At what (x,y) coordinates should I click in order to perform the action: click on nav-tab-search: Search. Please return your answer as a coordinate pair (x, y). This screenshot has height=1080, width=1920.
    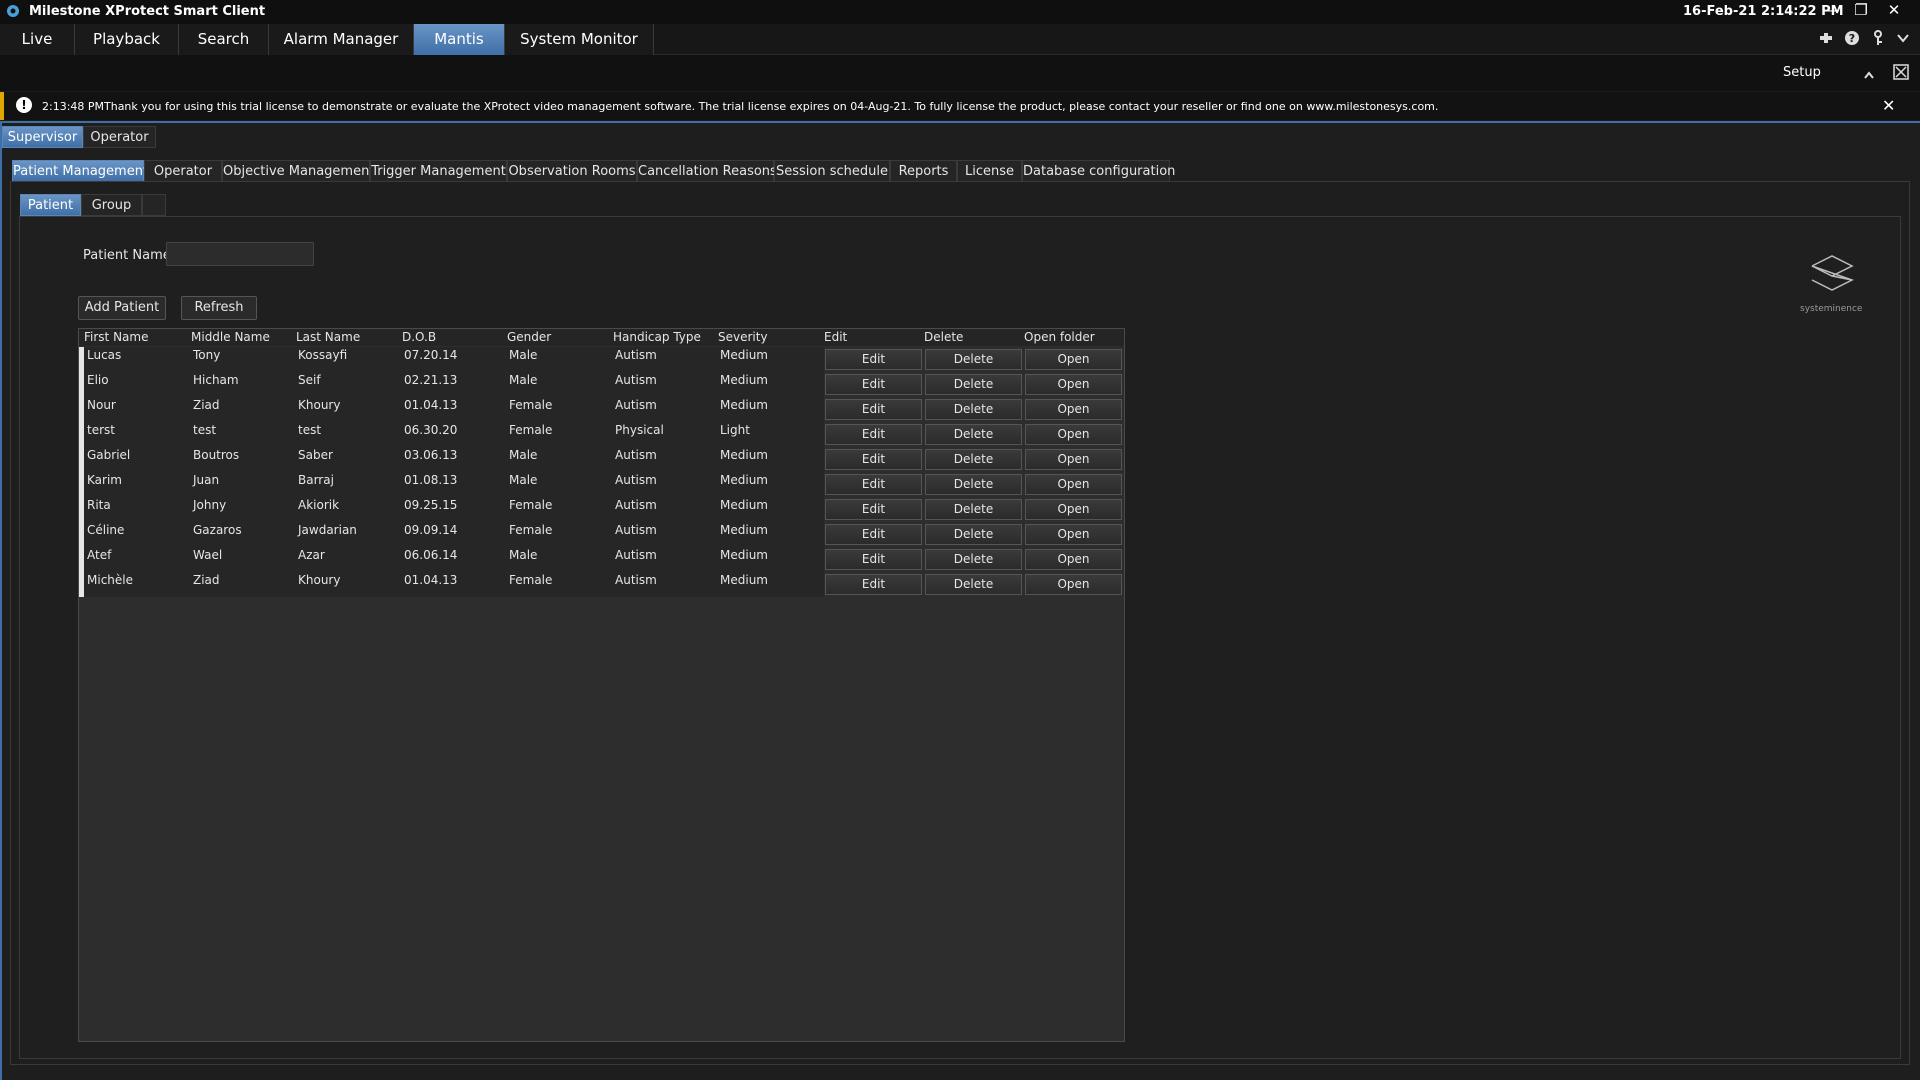
    Looking at the image, I should click on (224, 39).